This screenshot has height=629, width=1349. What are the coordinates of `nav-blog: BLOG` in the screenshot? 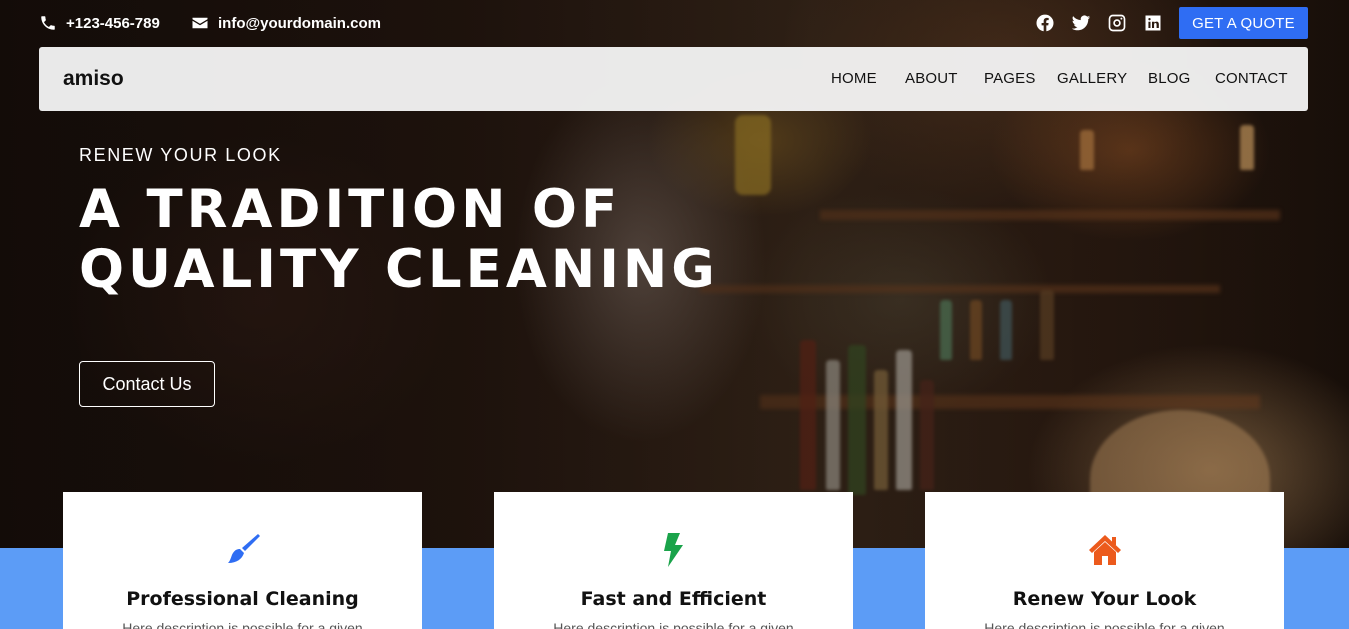 It's located at (1169, 78).